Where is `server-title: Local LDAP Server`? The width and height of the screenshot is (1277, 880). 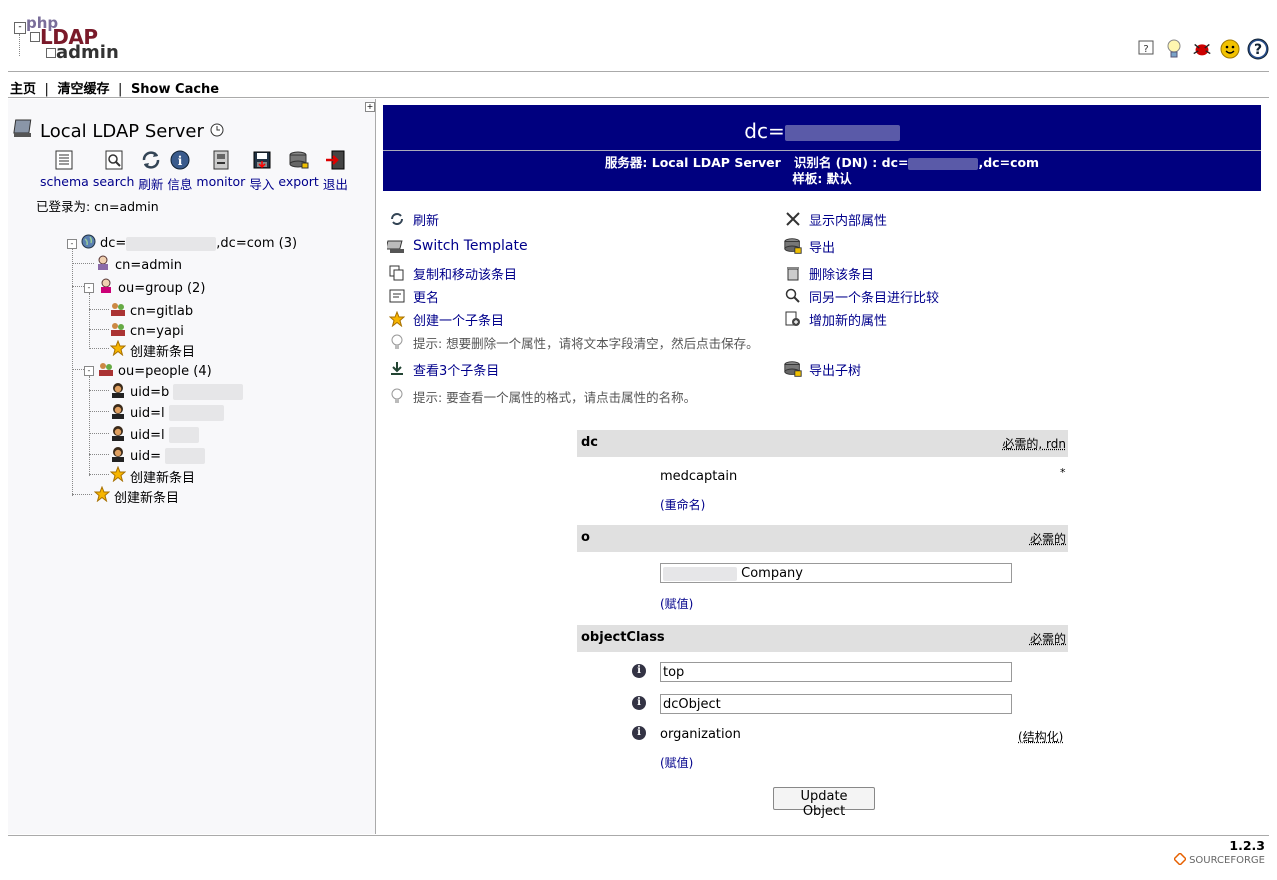 server-title: Local LDAP Server is located at coordinates (118, 131).